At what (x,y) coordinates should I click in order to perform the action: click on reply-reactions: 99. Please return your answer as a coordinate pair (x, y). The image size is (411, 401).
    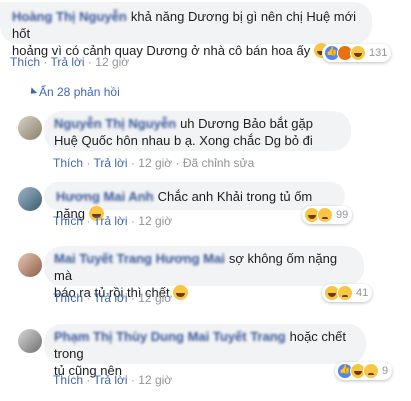
    Looking at the image, I should click on (327, 215).